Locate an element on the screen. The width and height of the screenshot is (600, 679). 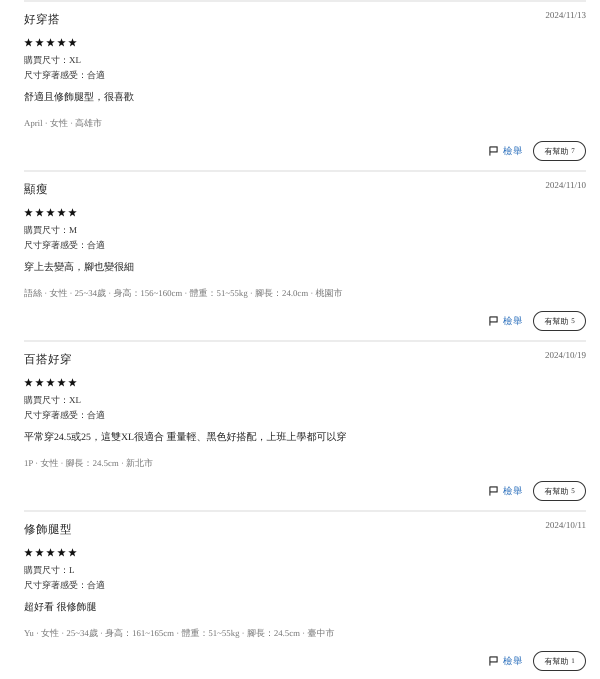
reviewer-info: 語絲 · 女性 · 25~34歲 · 身高：156~160cm · 體重：51~55kg · 腳長：24.0cm · 桃園市 is located at coordinates (184, 293).